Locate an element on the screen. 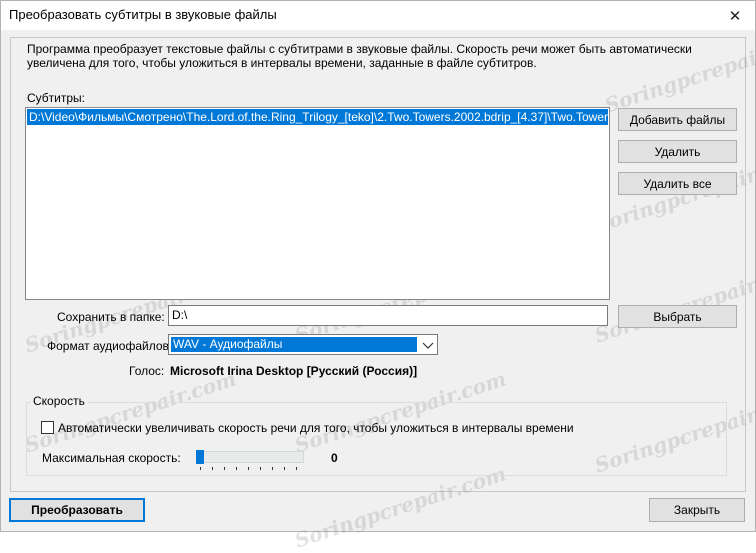 This screenshot has height=553, width=756. max-speed-slider is located at coordinates (250, 457).